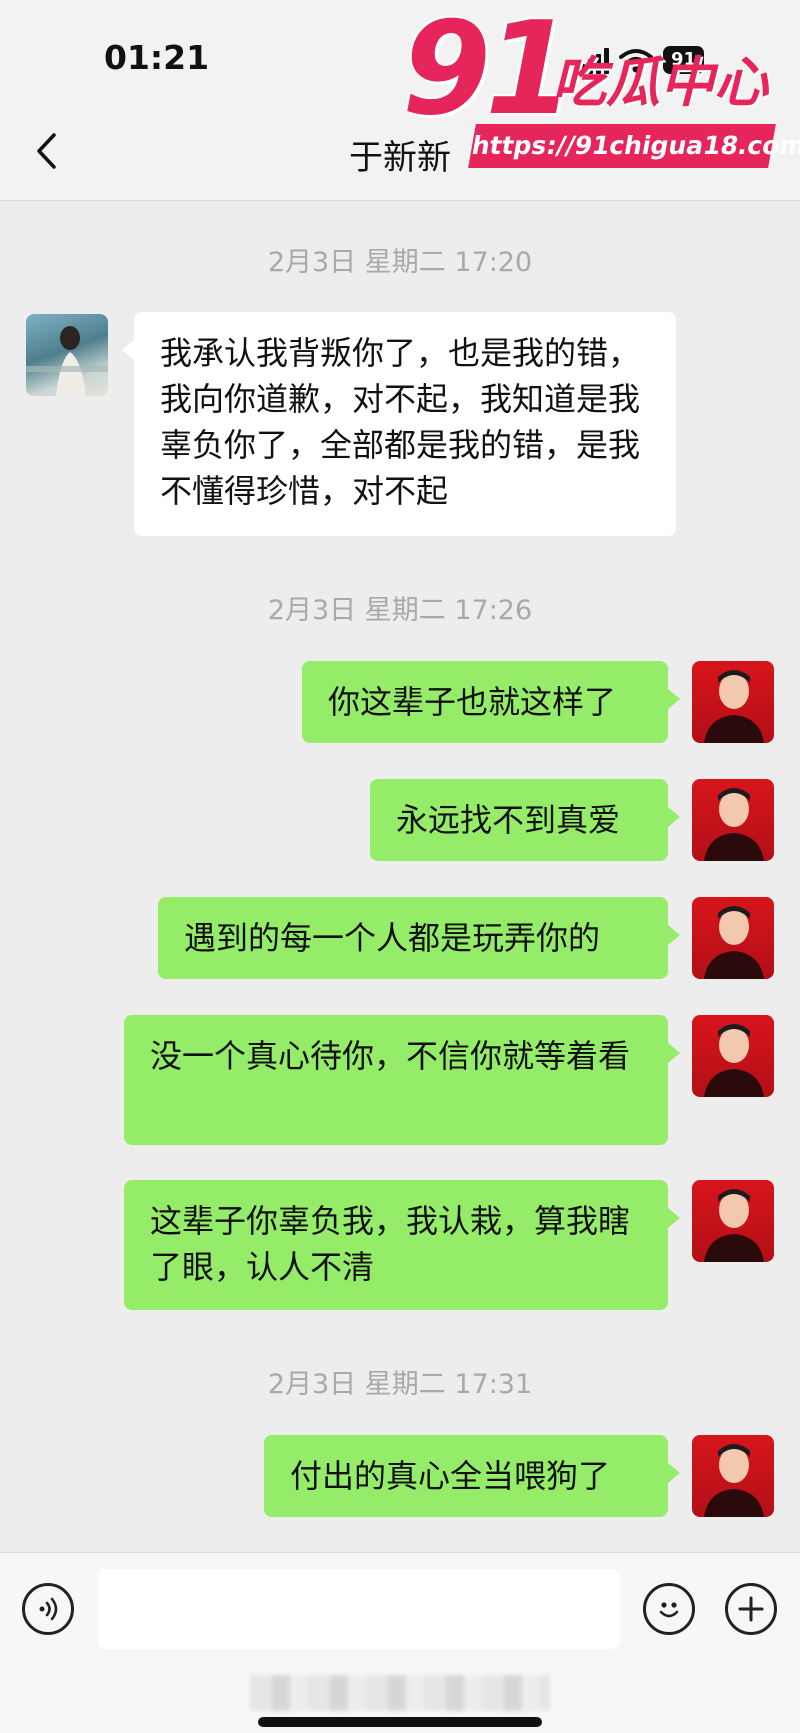 Image resolution: width=800 pixels, height=1733 pixels. What do you see at coordinates (359, 1609) in the screenshot?
I see `message-input` at bounding box center [359, 1609].